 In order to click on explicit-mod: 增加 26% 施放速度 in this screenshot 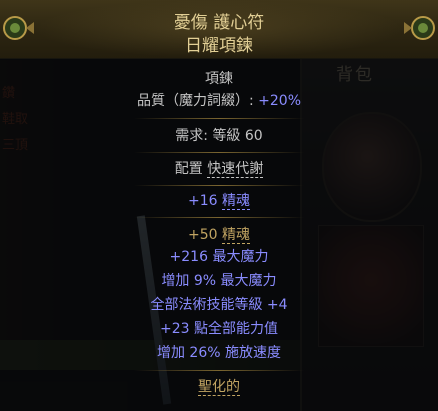, I will do `click(219, 353)`.